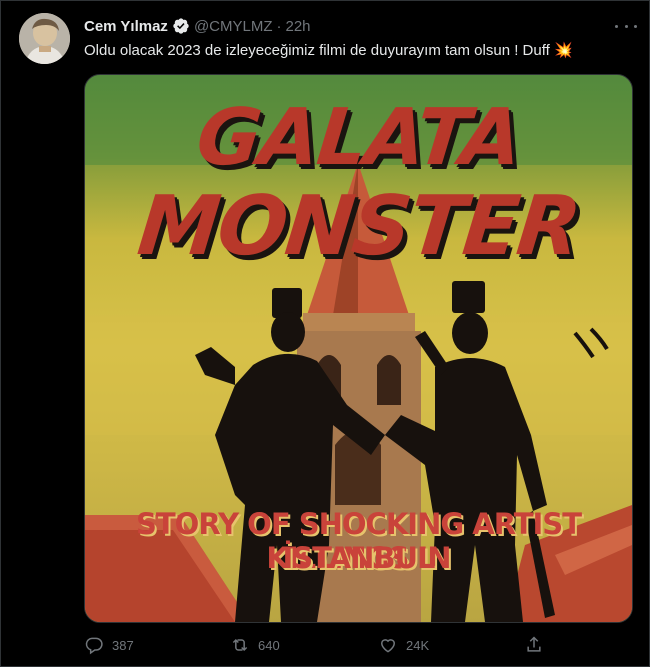 This screenshot has width=650, height=667. What do you see at coordinates (255, 645) in the screenshot?
I see `retweet-button: 640` at bounding box center [255, 645].